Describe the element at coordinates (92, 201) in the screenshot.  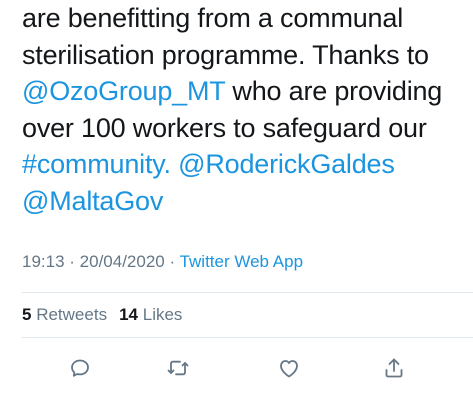
I see `mention-link-maltagov: @MaltaGov` at that location.